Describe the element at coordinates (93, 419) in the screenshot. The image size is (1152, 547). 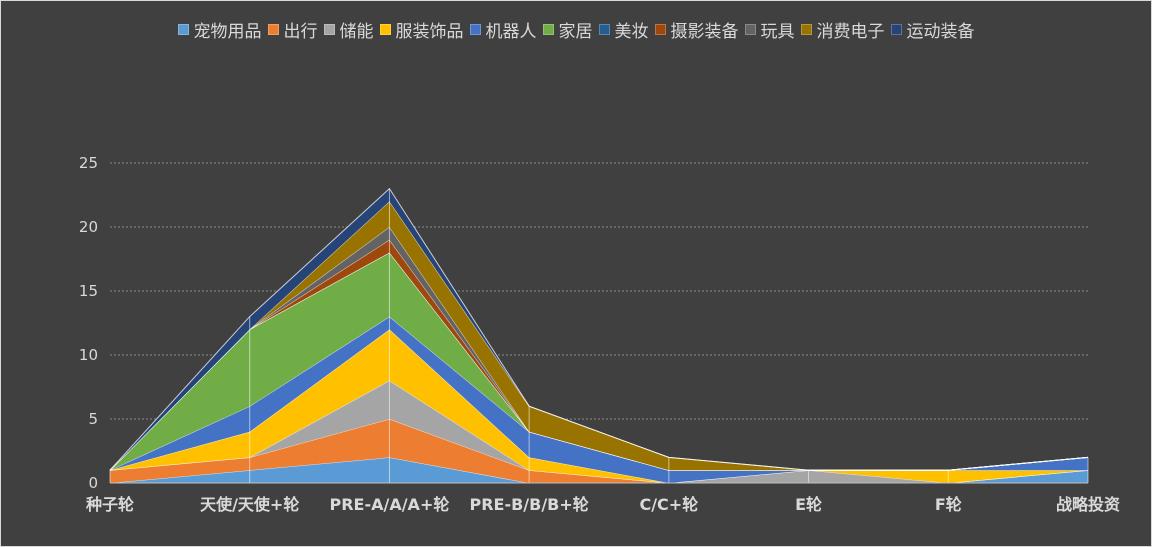
I see `y-tick-label: 5` at that location.